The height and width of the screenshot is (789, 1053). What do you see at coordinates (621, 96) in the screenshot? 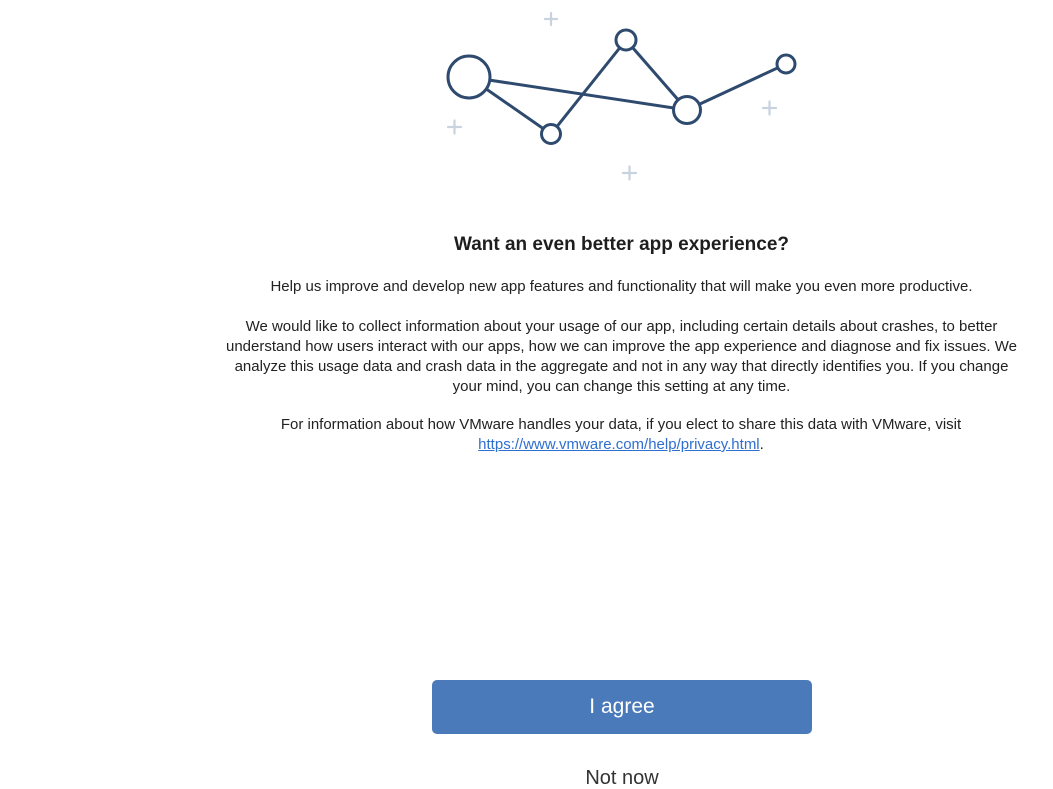
I see `network-graph-icon` at bounding box center [621, 96].